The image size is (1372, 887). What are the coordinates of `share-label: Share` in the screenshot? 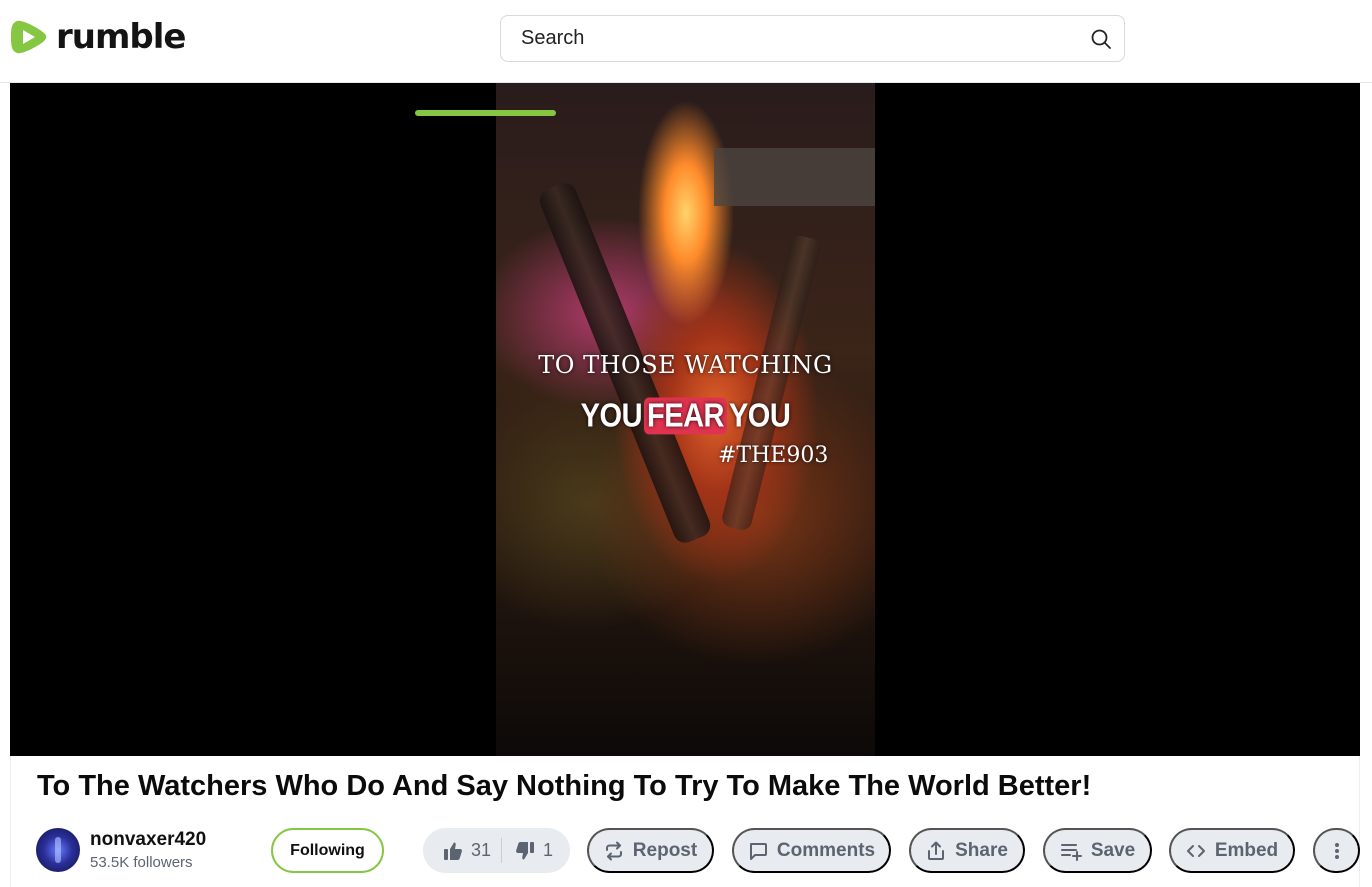 It's located at (981, 850).